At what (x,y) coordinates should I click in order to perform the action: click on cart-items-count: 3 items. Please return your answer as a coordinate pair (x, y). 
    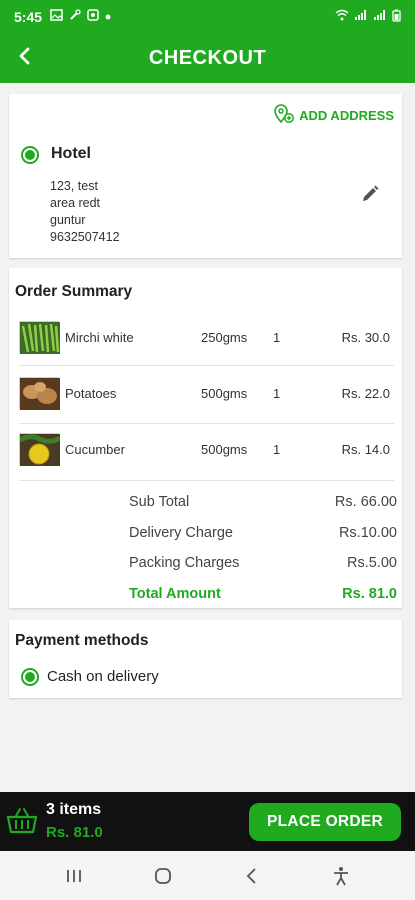
    Looking at the image, I should click on (74, 809).